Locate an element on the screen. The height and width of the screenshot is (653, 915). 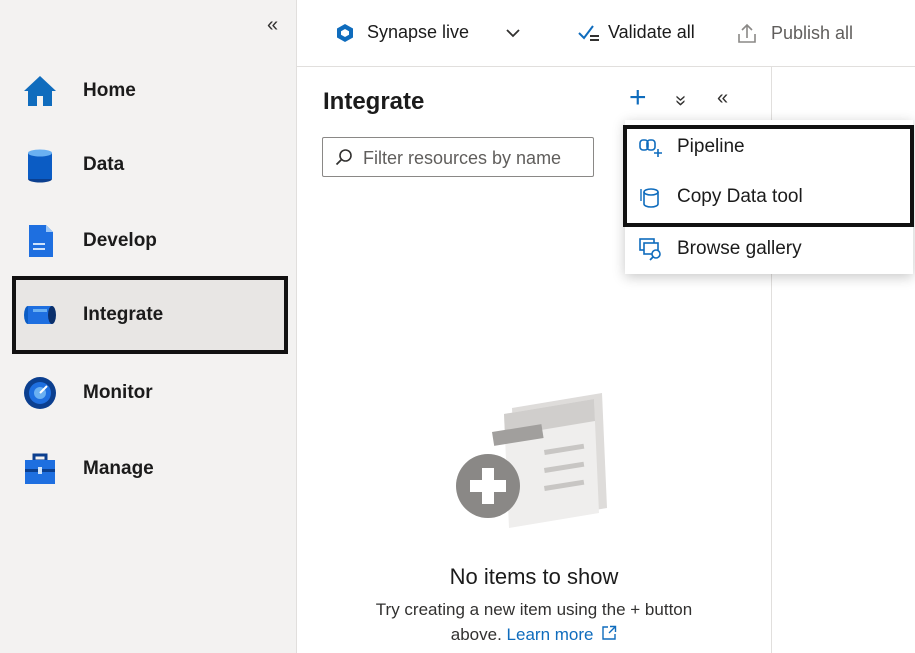
sidebar-item-develop: Develop is located at coordinates (150, 241).